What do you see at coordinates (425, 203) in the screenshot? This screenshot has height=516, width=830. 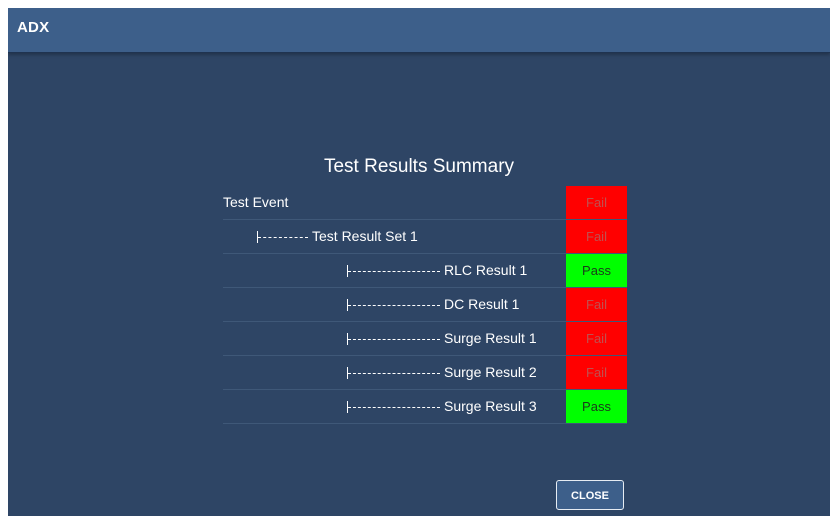 I see `result-row: Test Event Fail` at bounding box center [425, 203].